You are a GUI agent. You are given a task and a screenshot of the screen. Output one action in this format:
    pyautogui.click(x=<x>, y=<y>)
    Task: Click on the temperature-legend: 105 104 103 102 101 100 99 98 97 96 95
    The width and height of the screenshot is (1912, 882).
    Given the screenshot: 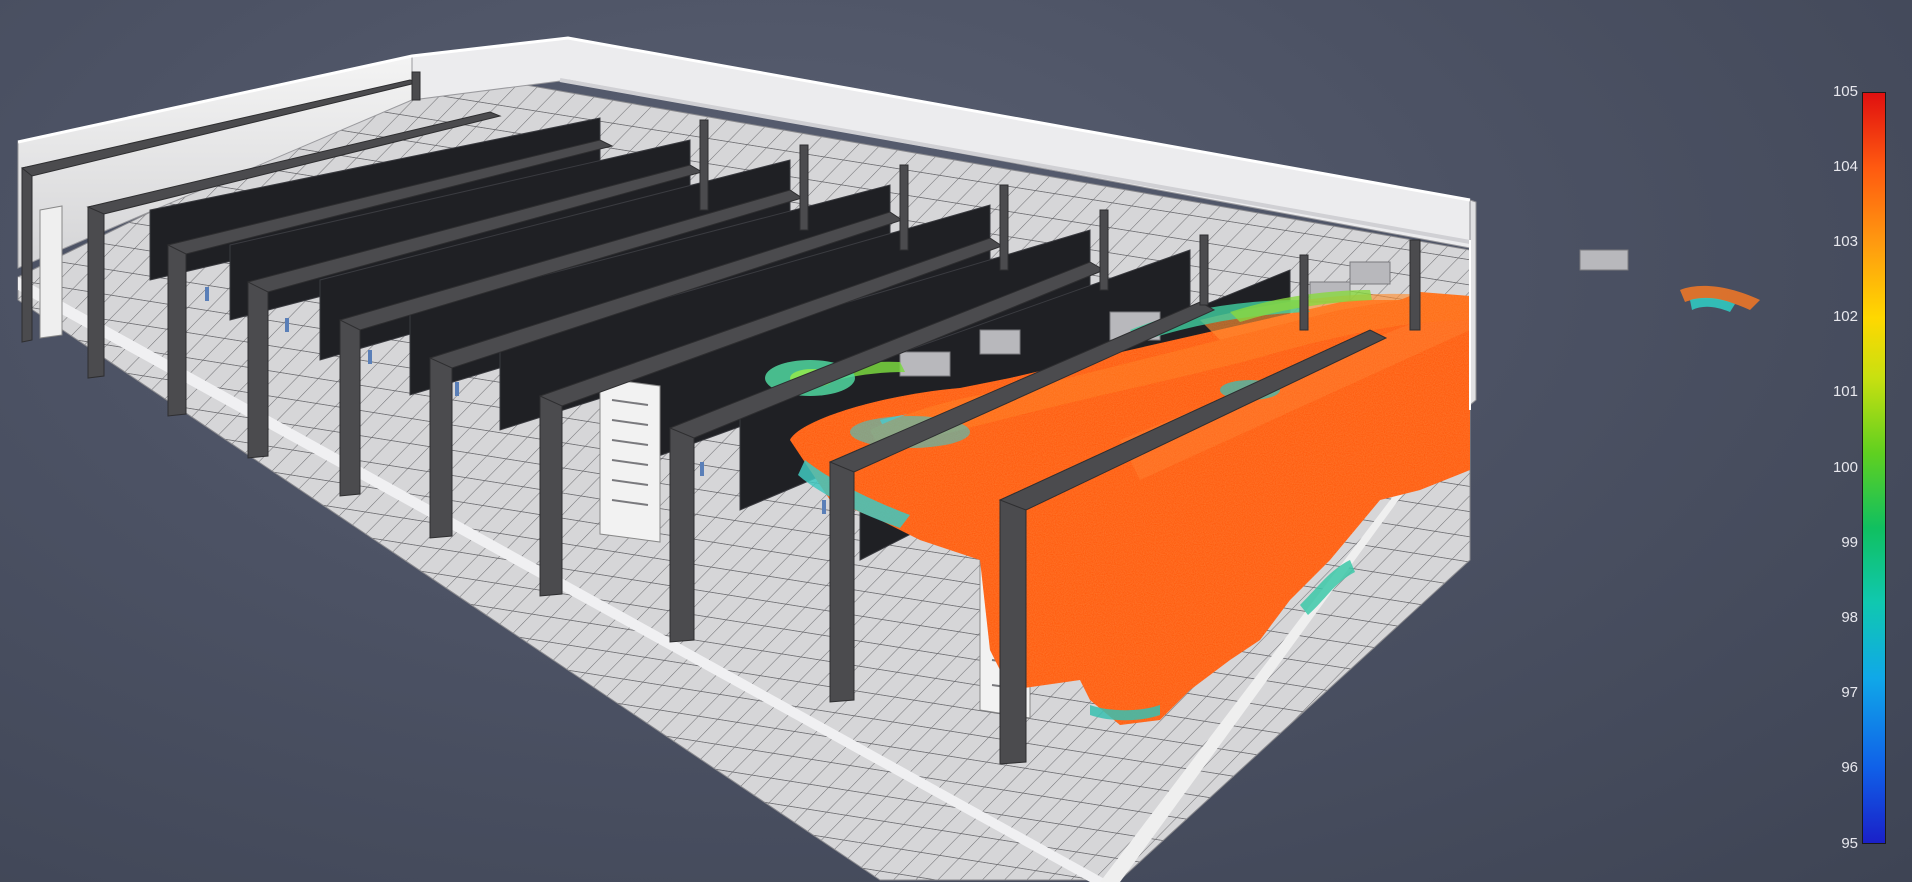 What is the action you would take?
    pyautogui.click(x=1865, y=469)
    